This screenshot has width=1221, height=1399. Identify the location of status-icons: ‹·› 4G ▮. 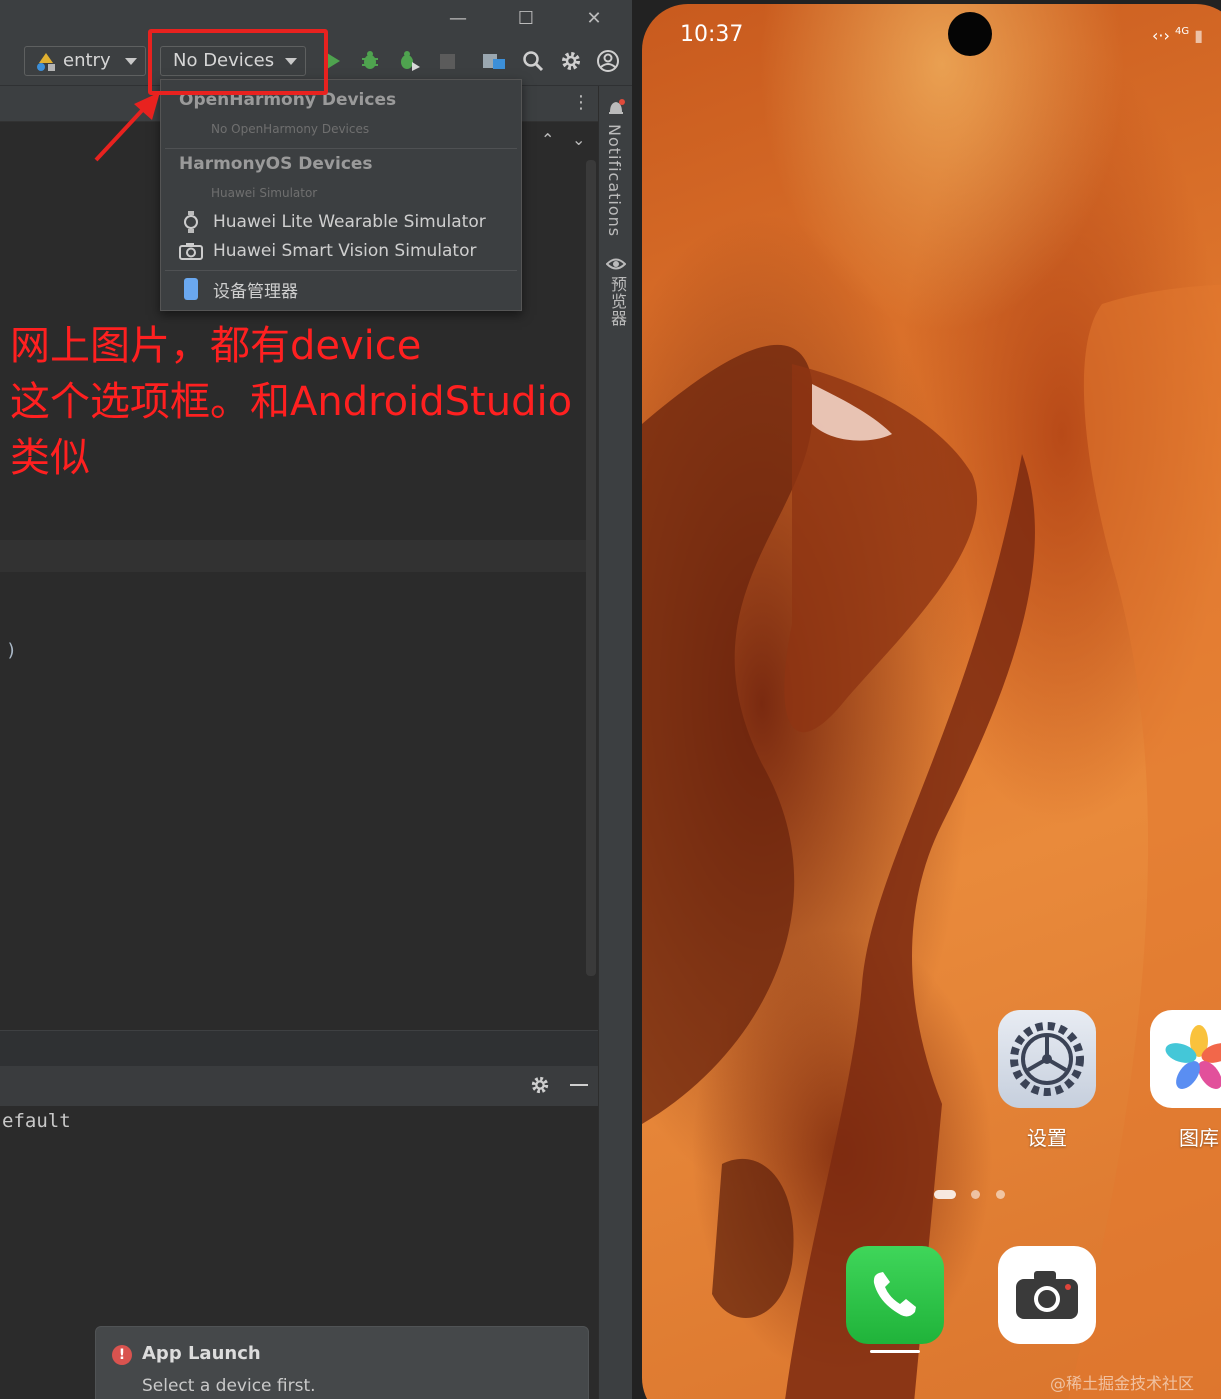
(1177, 35).